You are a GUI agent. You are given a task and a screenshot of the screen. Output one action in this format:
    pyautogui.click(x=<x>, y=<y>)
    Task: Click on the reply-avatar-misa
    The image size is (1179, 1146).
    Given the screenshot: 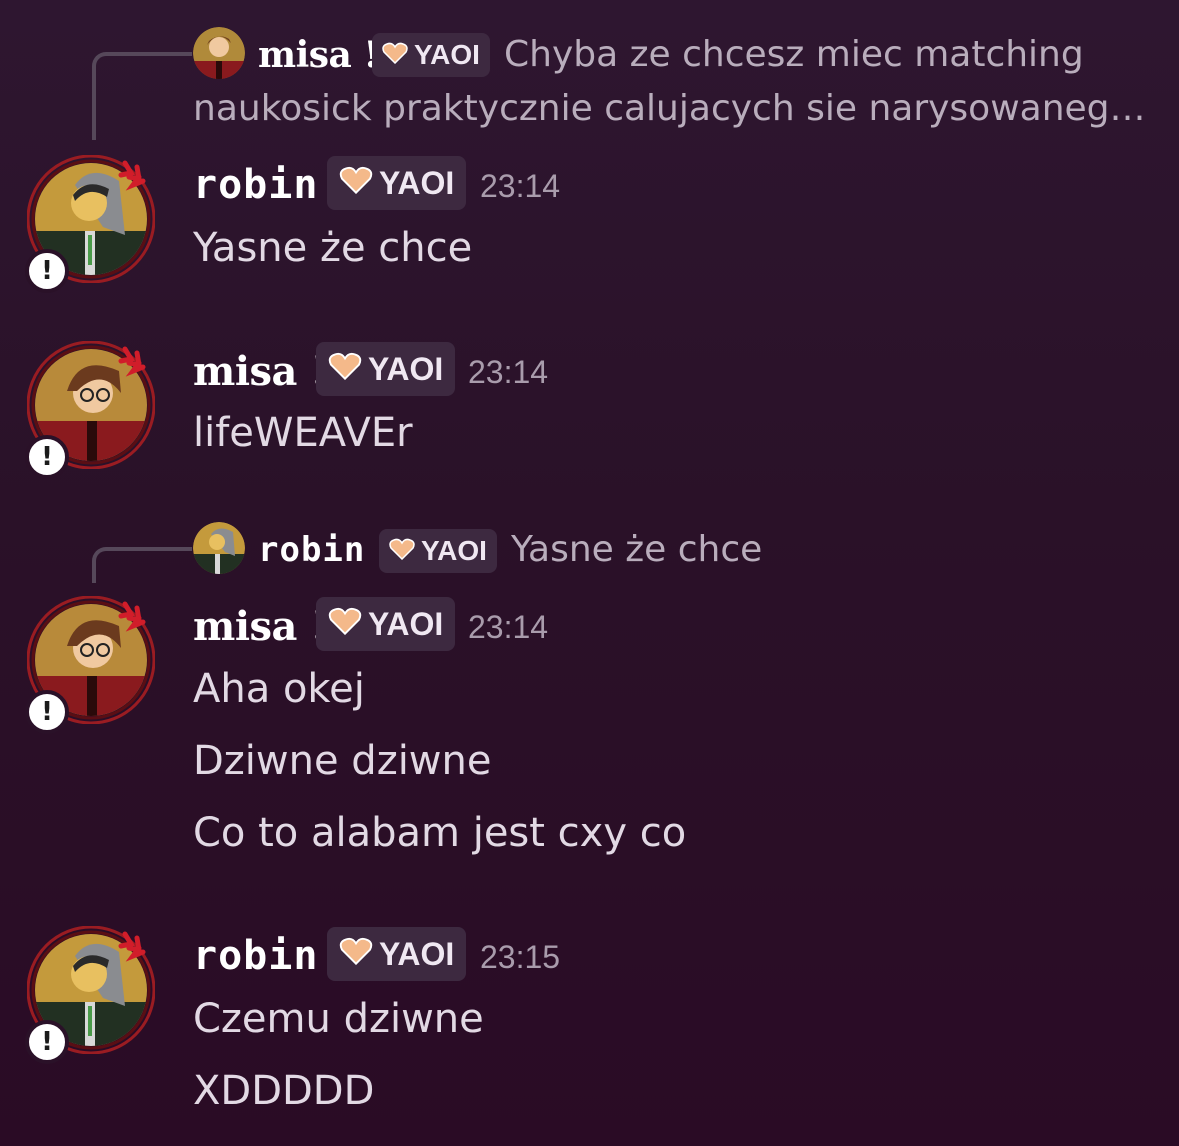 What is the action you would take?
    pyautogui.click(x=219, y=53)
    